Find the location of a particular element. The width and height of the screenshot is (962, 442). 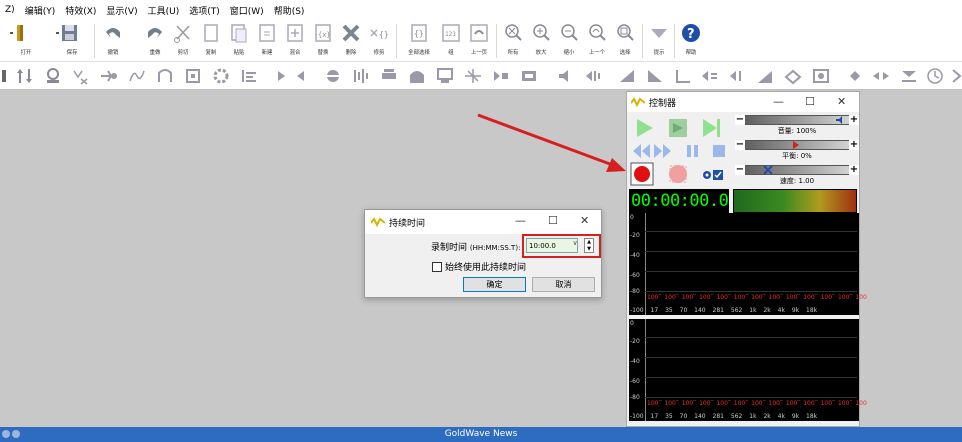

menu-options: 选项(T) is located at coordinates (204, 10).